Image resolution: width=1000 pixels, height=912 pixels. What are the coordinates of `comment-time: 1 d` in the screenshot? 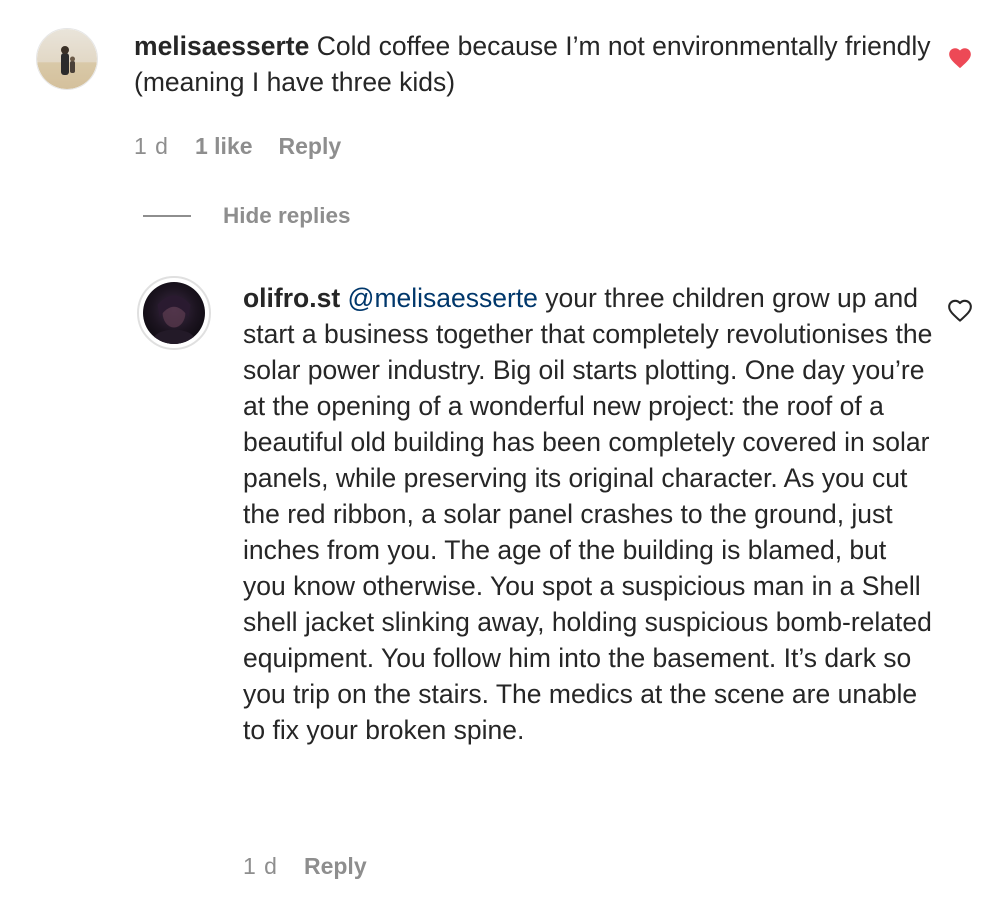 It's located at (151, 146).